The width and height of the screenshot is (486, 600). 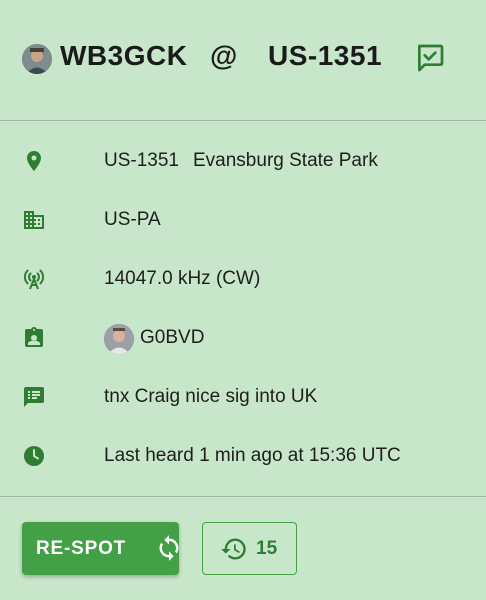 I want to click on location-text: US-PA, so click(x=132, y=219).